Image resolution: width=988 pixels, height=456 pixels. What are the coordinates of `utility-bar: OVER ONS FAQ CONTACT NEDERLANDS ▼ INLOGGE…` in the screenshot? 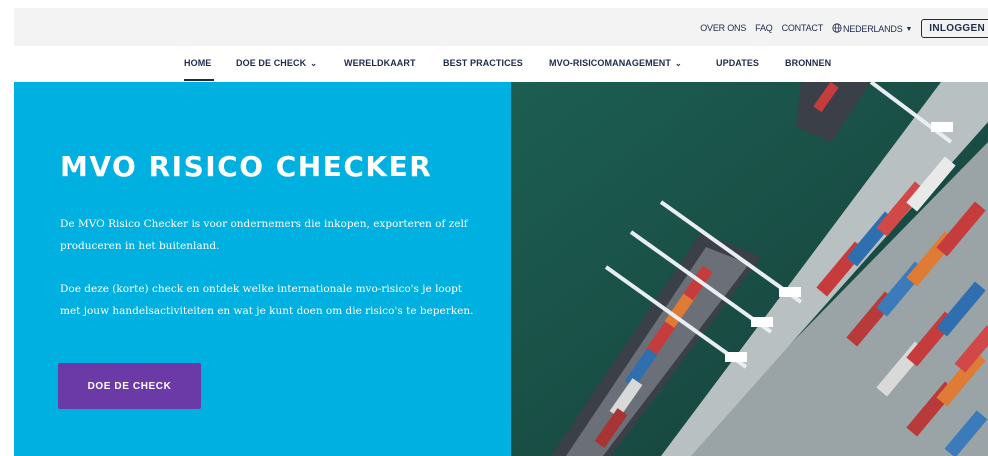 It's located at (501, 27).